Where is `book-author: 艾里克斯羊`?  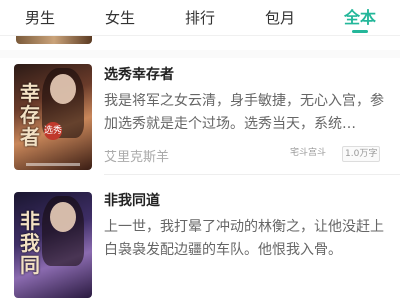
book-author: 艾里克斯羊 is located at coordinates (136, 155).